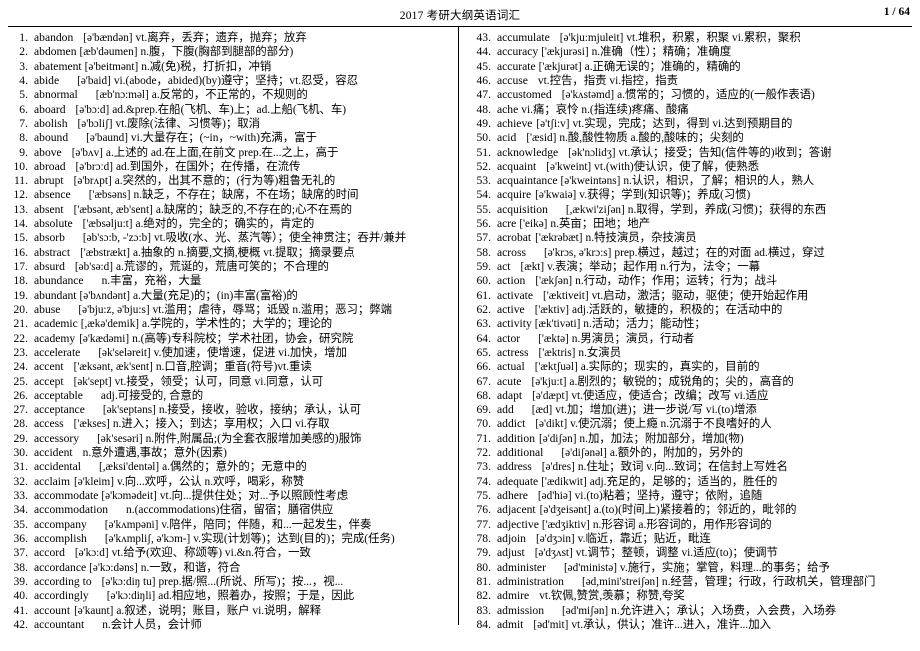 This screenshot has height=651, width=920. What do you see at coordinates (552, 309) in the screenshot?
I see `entry-phonetic: ['æktiv]` at bounding box center [552, 309].